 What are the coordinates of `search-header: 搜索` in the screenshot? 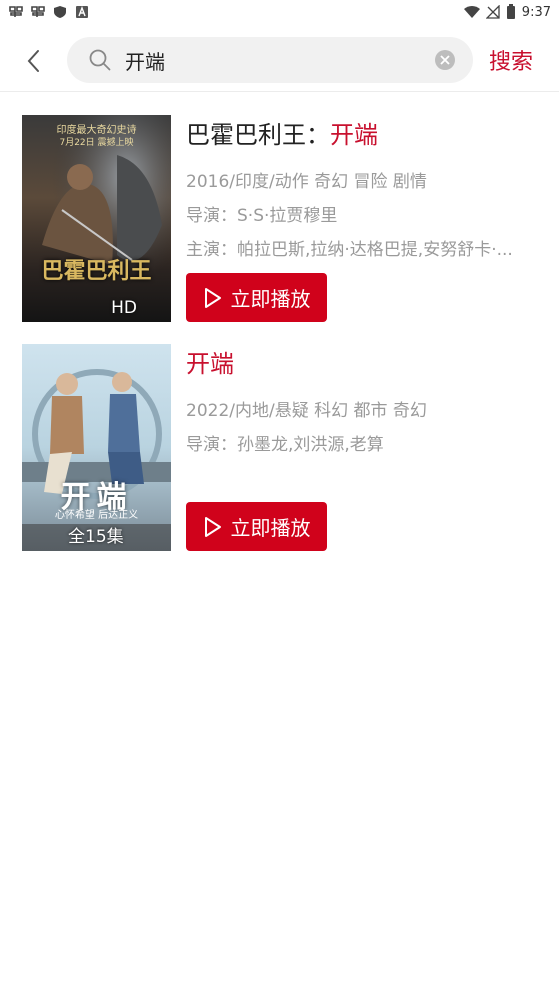 It's located at (279, 61).